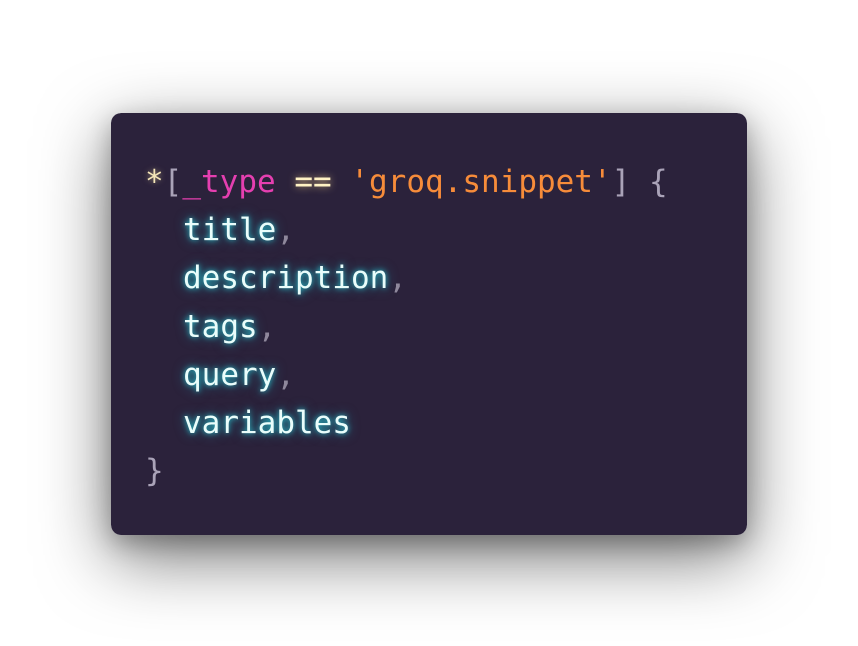  I want to click on type-field: _type, so click(229, 182).